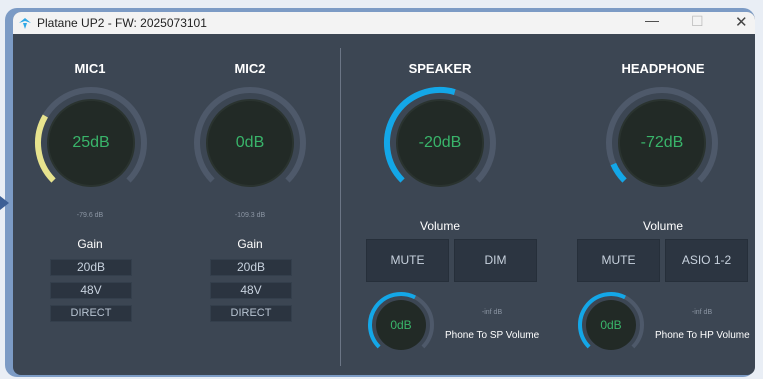 The width and height of the screenshot is (763, 379). What do you see at coordinates (706, 260) in the screenshot?
I see `asio-1-2-button: ASIO 1-2` at bounding box center [706, 260].